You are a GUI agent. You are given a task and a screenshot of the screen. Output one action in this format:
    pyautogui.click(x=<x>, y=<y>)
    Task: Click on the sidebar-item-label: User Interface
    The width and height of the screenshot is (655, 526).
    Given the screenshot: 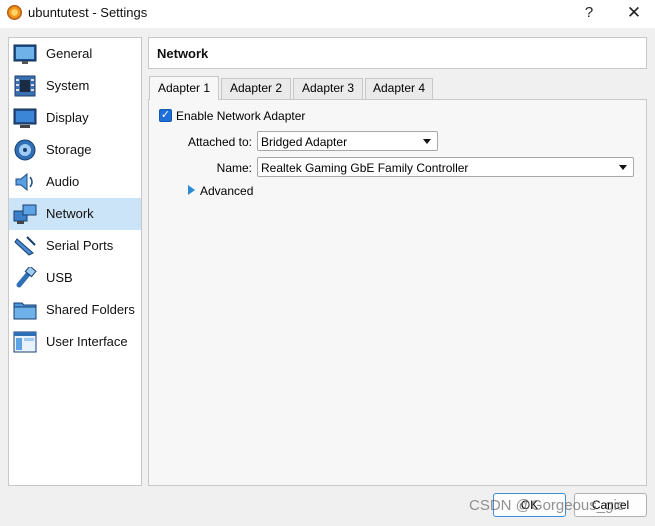 What is the action you would take?
    pyautogui.click(x=87, y=341)
    